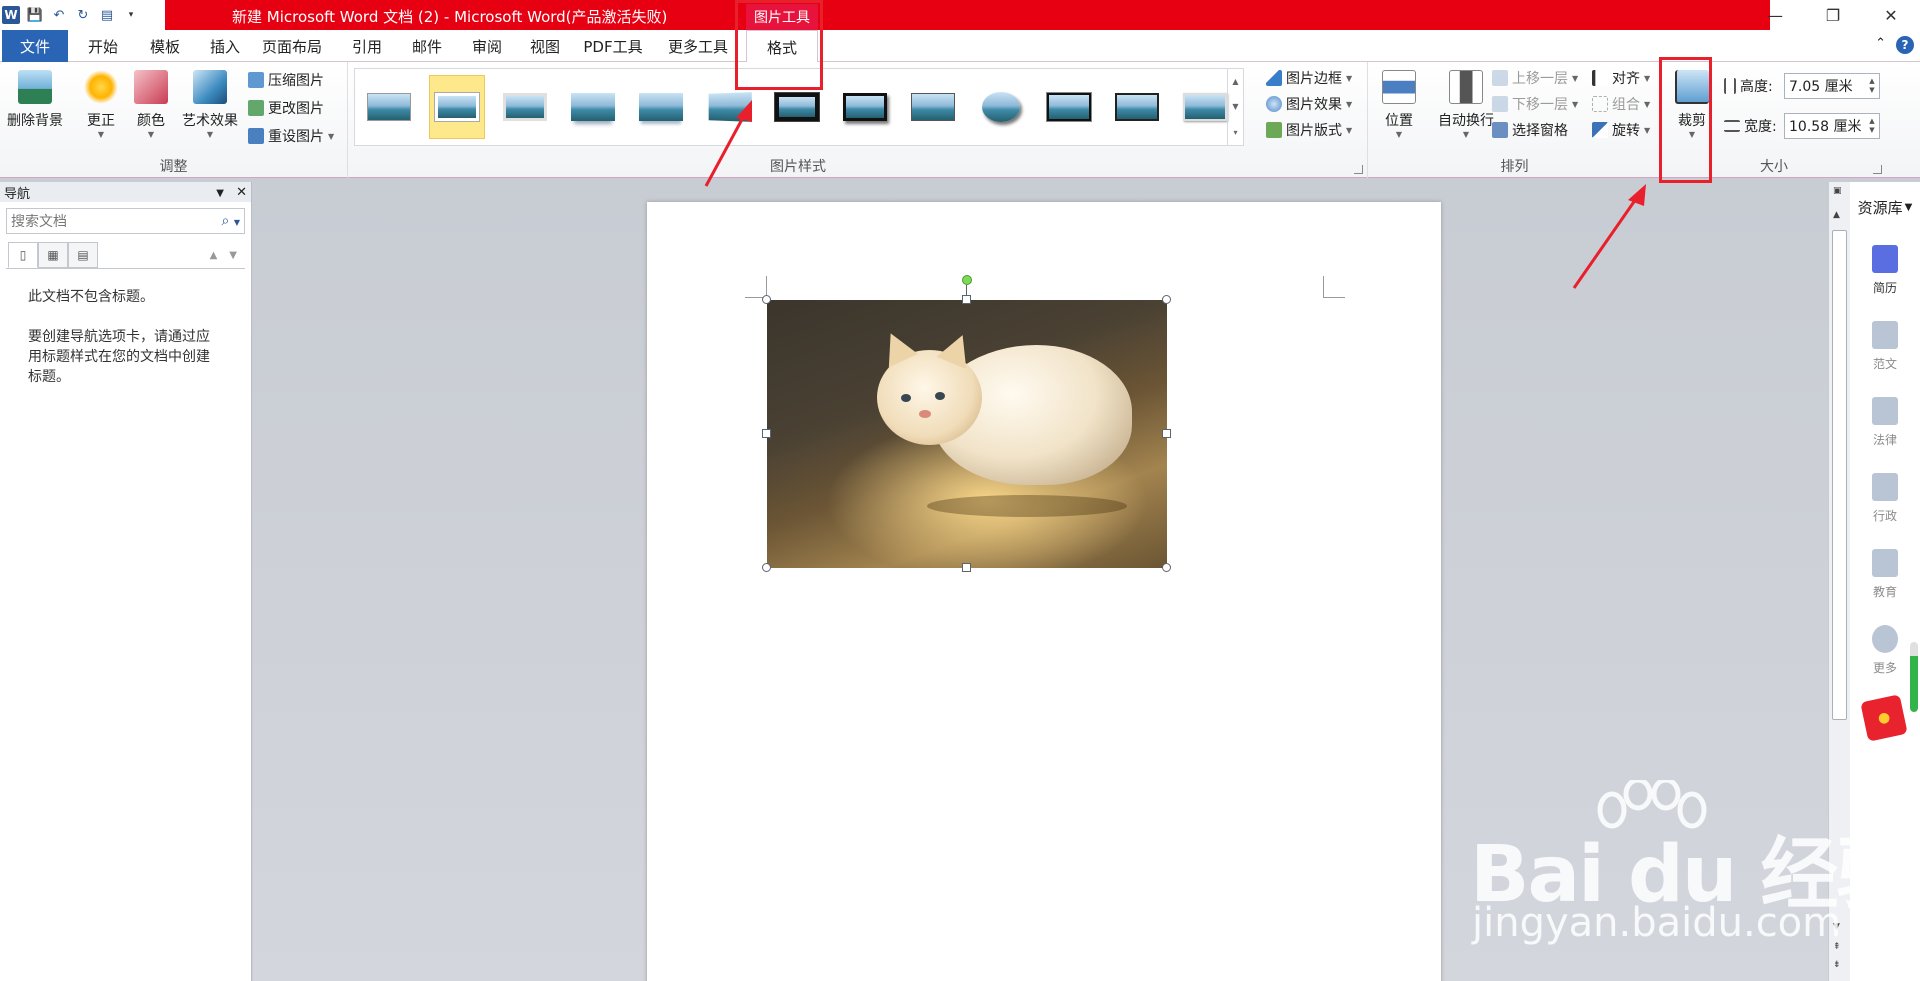 This screenshot has height=981, width=1920. I want to click on gallery-more-icon: ▾, so click(1235, 132).